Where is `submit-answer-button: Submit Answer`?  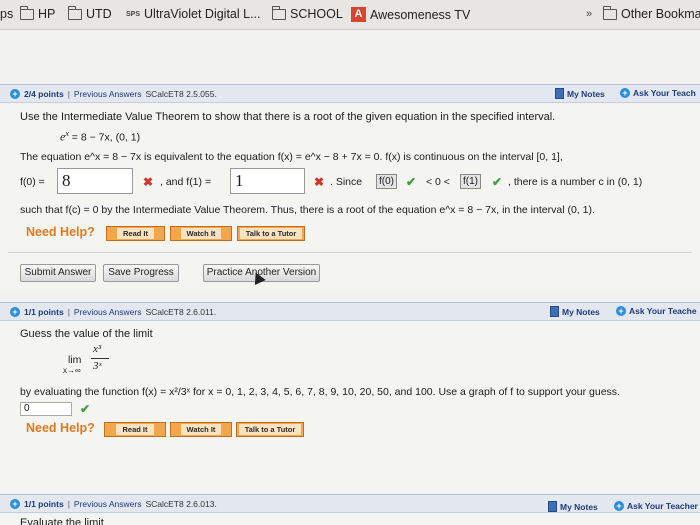
submit-answer-button: Submit Answer is located at coordinates (58, 273).